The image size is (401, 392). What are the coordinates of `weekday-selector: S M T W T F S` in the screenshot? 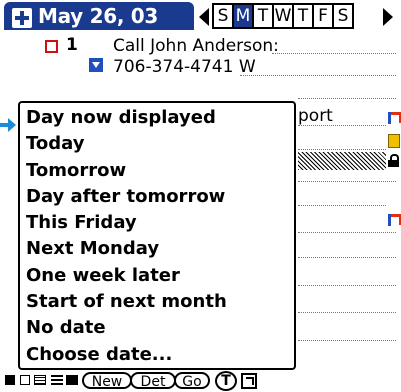 It's located at (283, 16).